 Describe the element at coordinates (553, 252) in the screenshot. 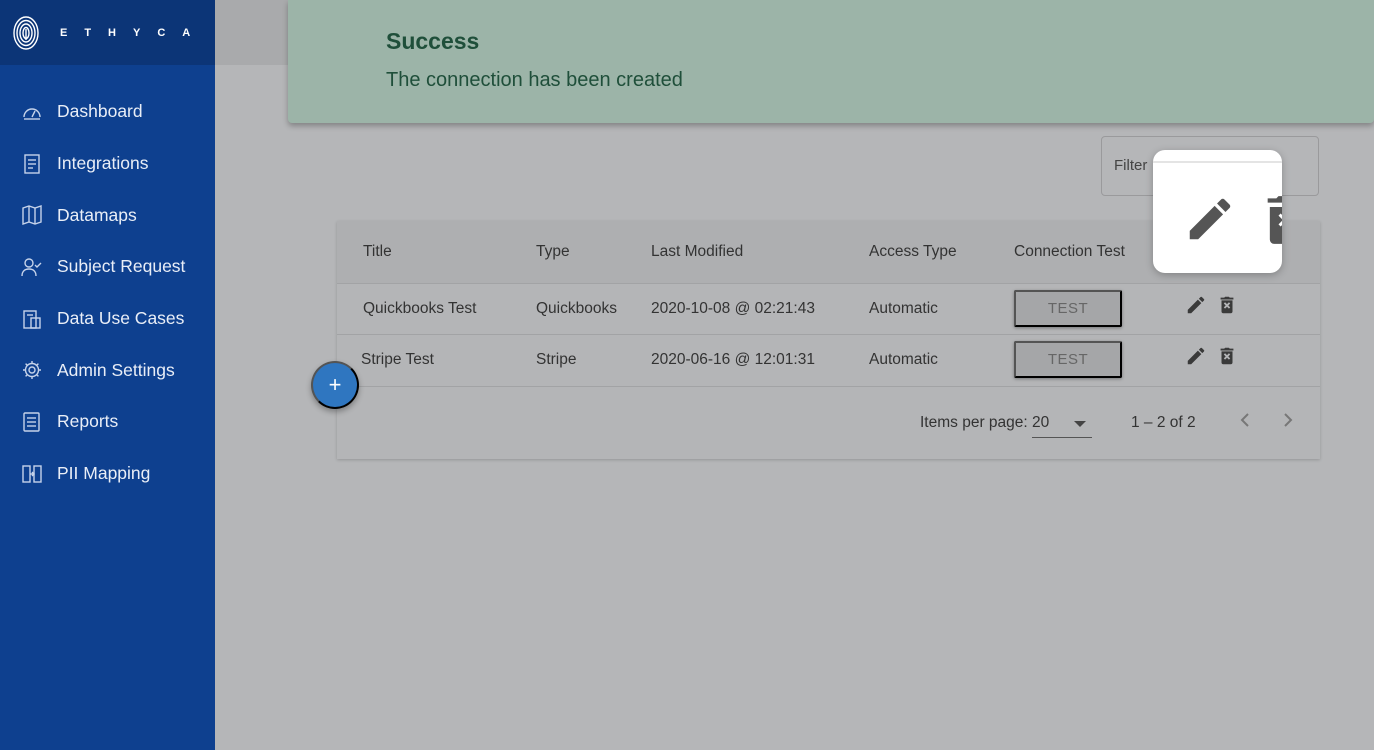

I see `column-header-type: Type` at that location.